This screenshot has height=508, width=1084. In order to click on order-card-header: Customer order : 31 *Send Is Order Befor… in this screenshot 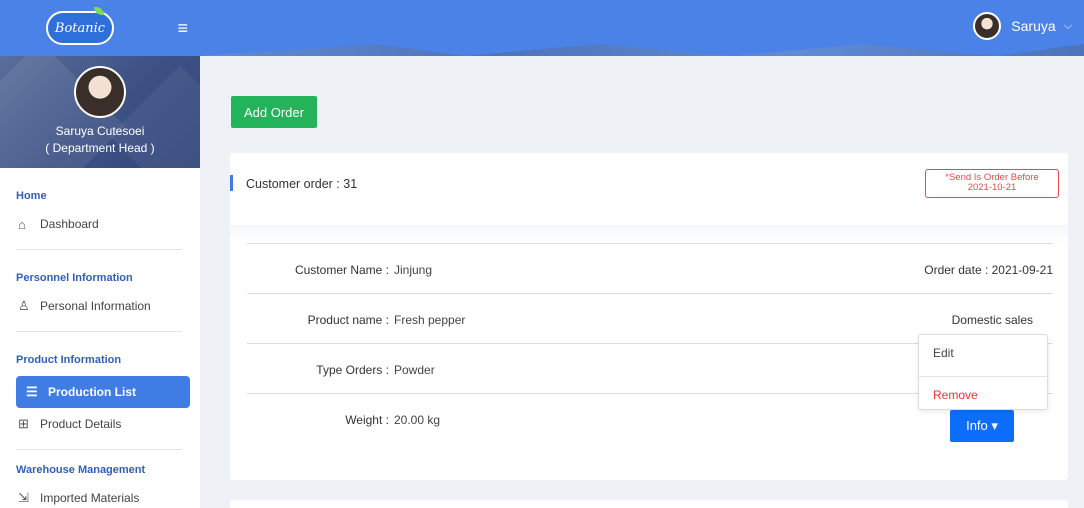, I will do `click(649, 189)`.